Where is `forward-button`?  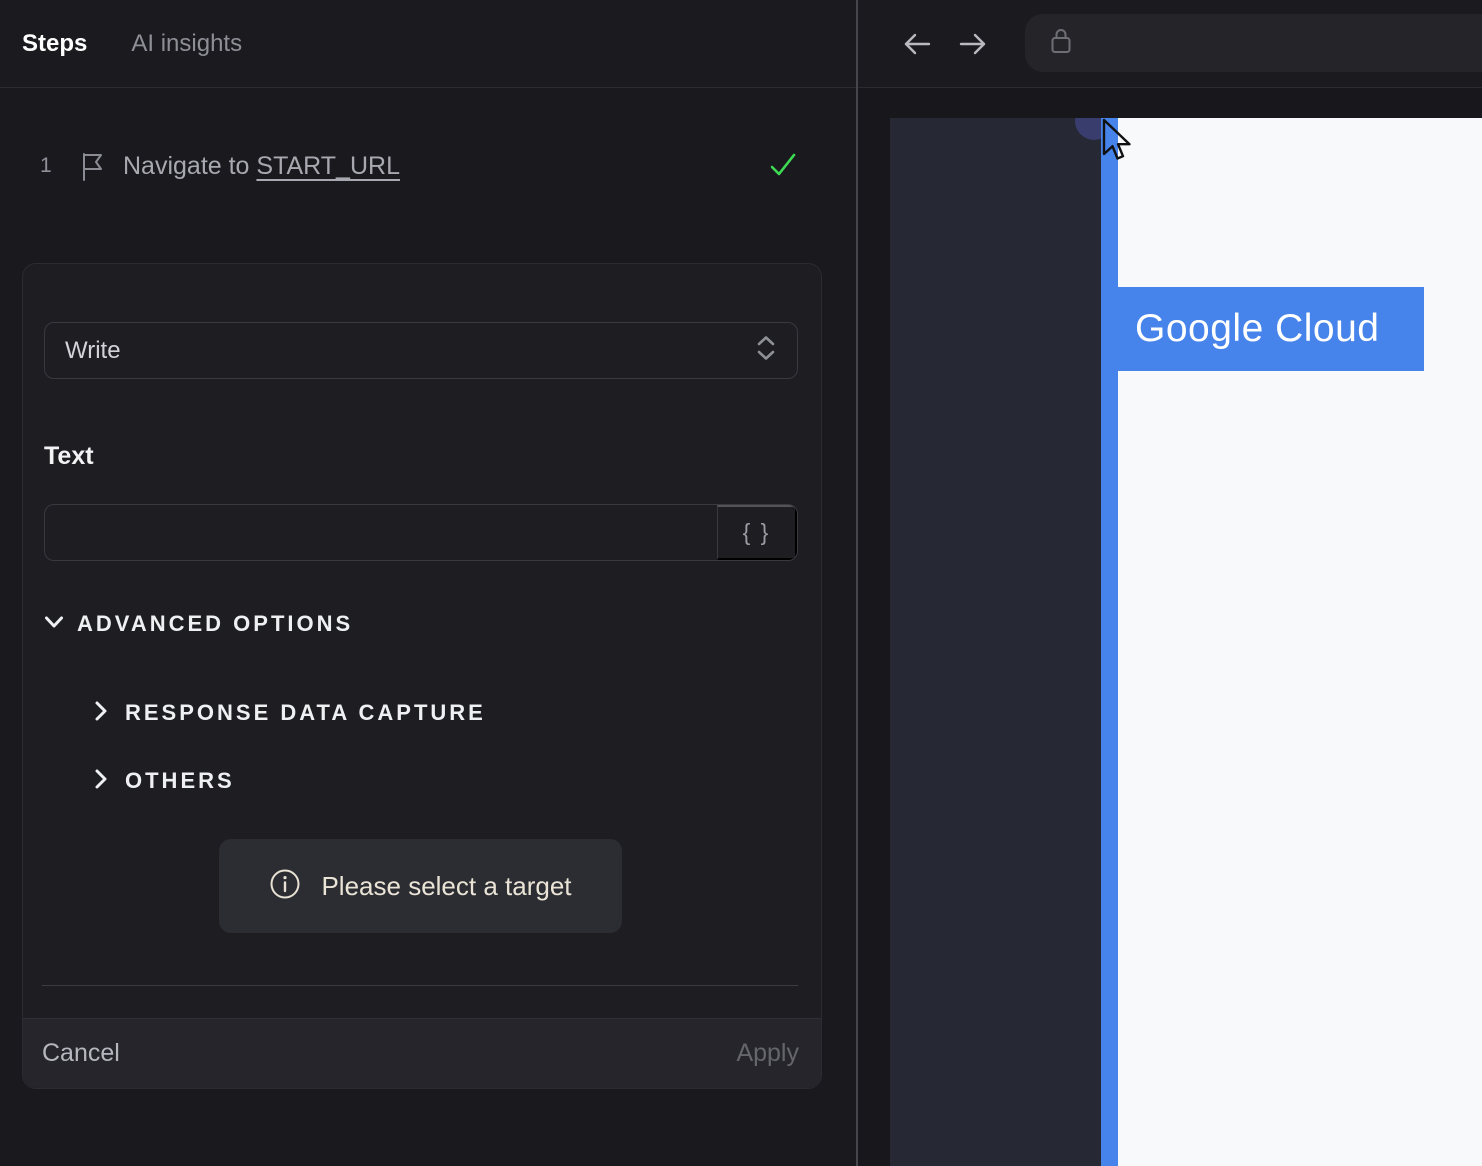
forward-button is located at coordinates (973, 44).